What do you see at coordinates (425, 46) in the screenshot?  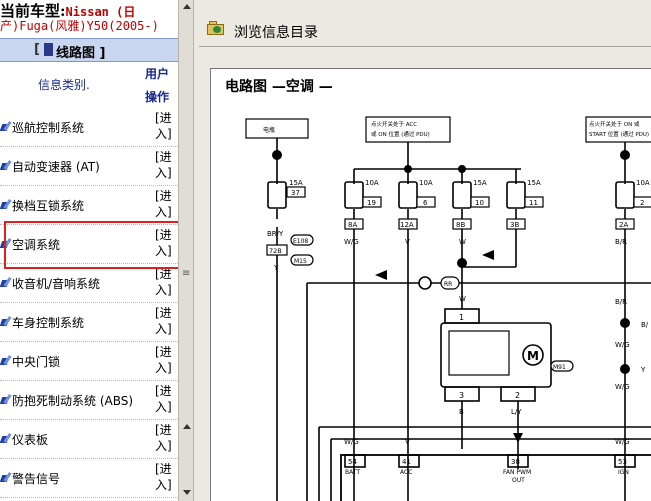 I see `header-divider` at bounding box center [425, 46].